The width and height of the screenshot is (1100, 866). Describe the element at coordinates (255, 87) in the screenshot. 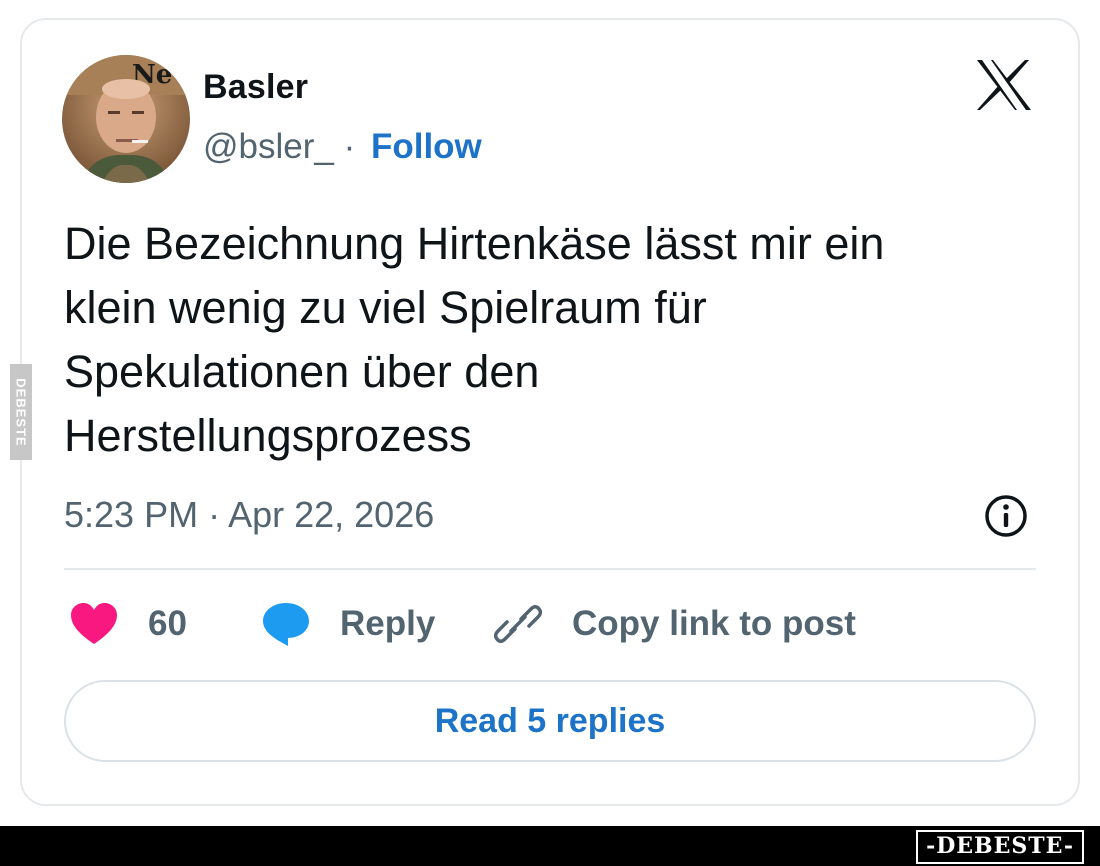

I see `author-name: Basler` at that location.